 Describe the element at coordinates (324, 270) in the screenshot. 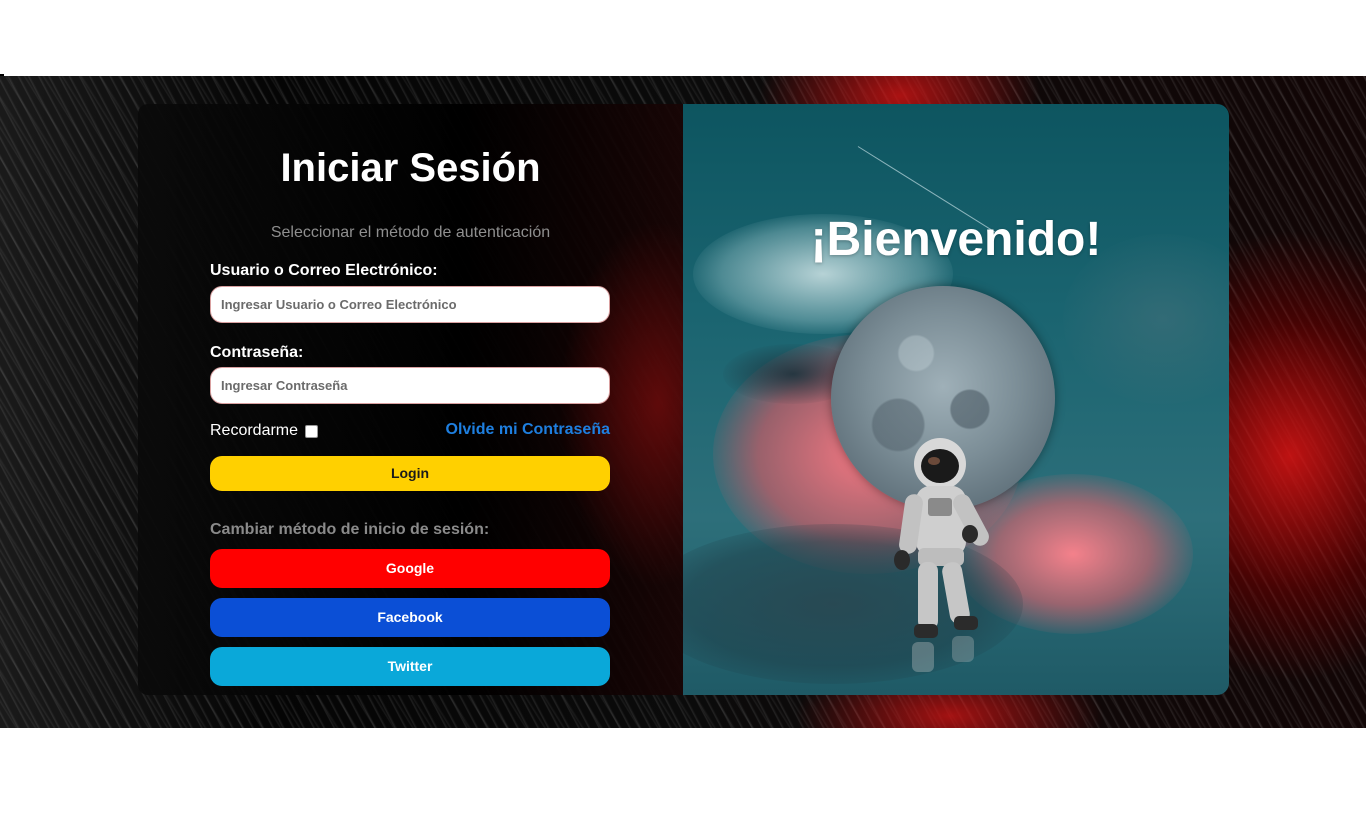

I see `username-label: Usuario o Correo Electrónico:` at that location.